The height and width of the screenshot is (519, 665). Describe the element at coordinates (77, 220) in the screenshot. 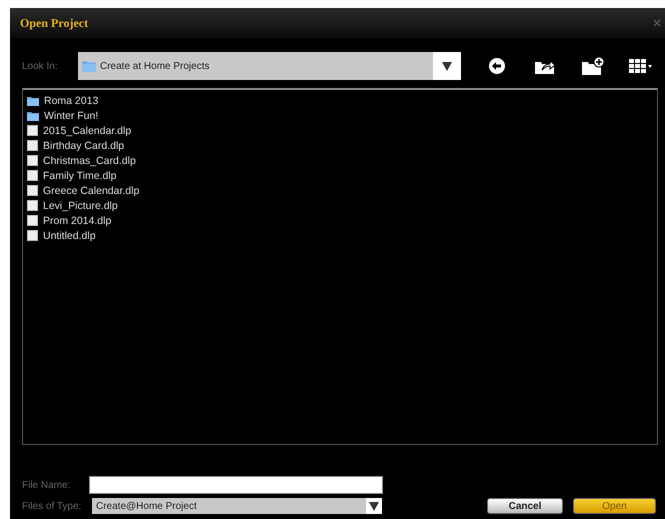

I see `file-name: Prom 2014.dlp` at that location.